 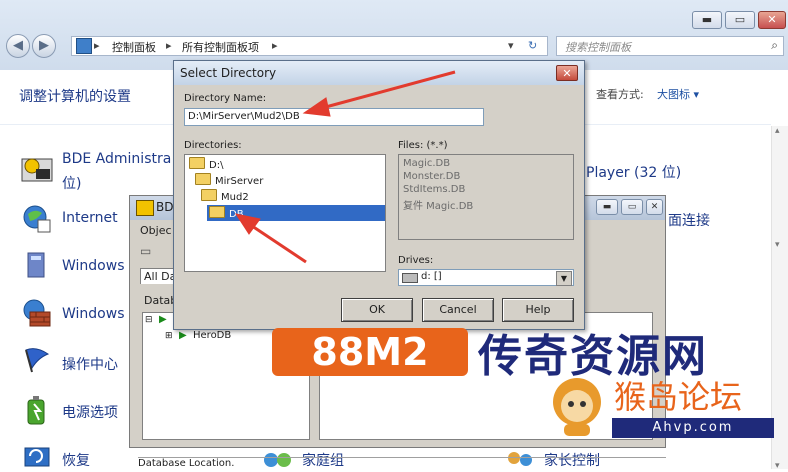 I want to click on monkey-mascot-icon, so click(x=577, y=405).